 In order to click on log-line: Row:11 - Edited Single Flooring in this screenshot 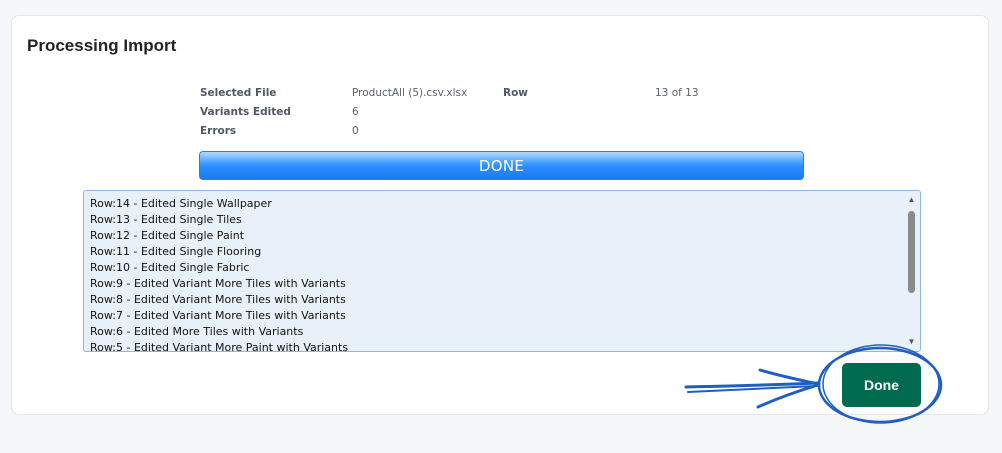, I will do `click(176, 251)`.